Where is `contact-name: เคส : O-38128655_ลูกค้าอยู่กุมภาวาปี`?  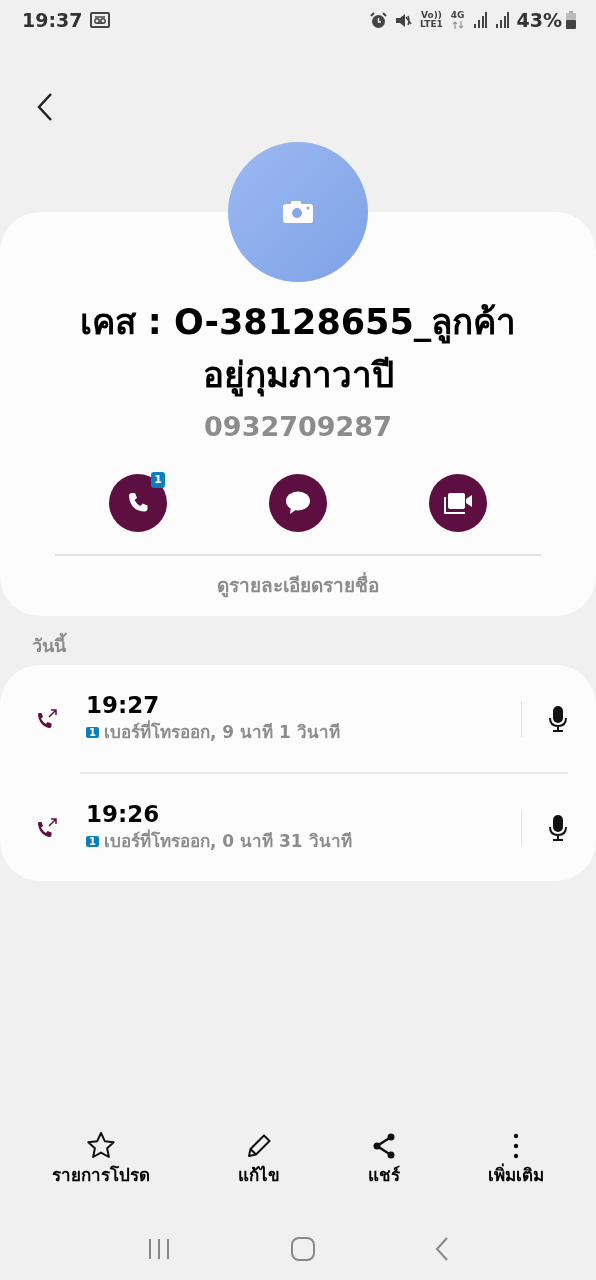 contact-name: เคส : O-38128655_ลูกค้าอยู่กุมภาวาปี is located at coordinates (298, 350).